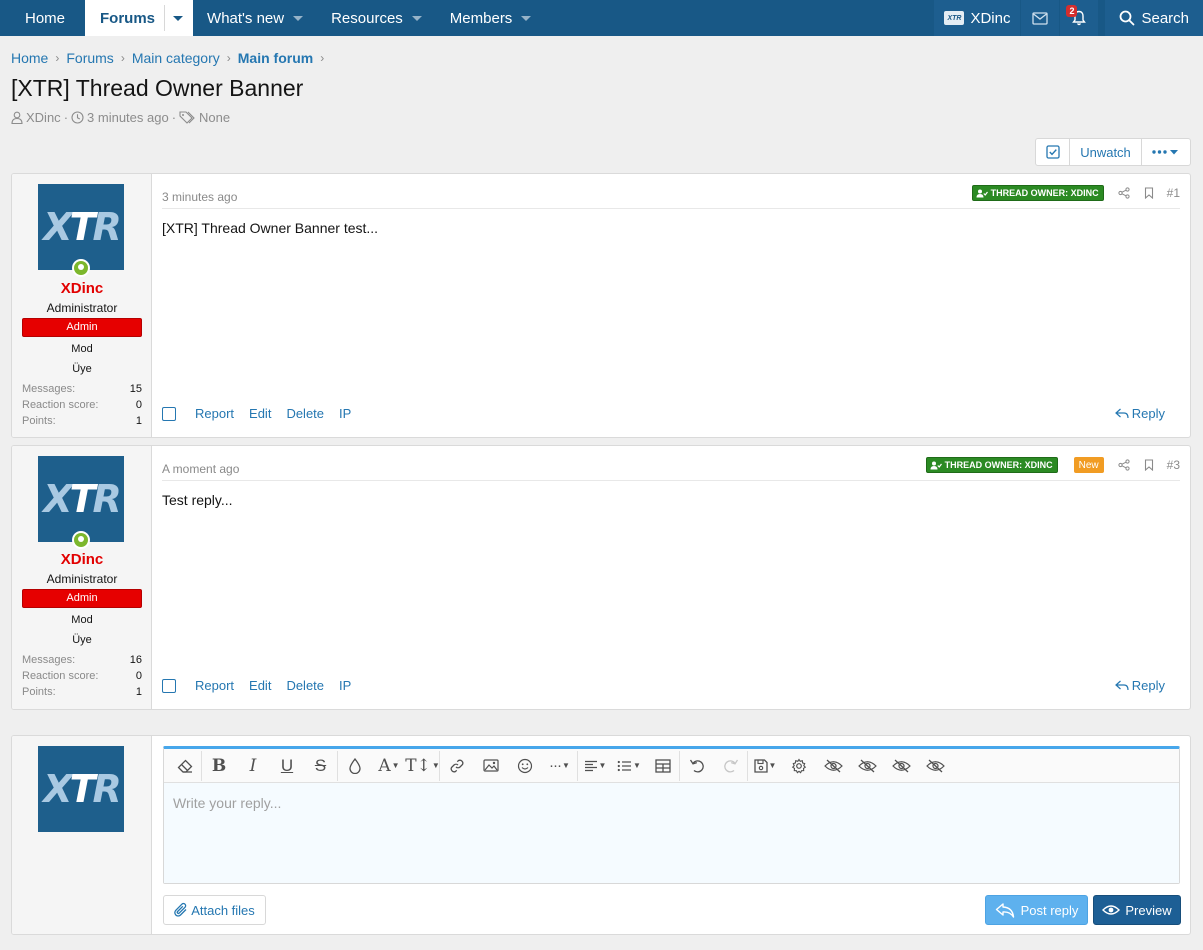  I want to click on font-size-button: T↕ ▼, so click(422, 765).